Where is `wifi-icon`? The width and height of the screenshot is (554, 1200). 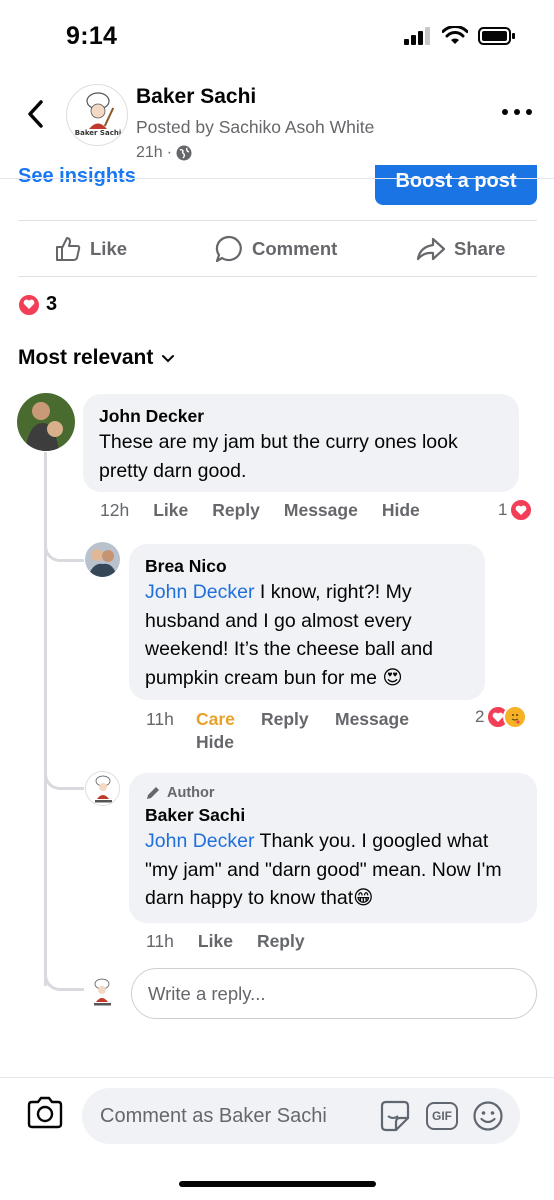 wifi-icon is located at coordinates (455, 35).